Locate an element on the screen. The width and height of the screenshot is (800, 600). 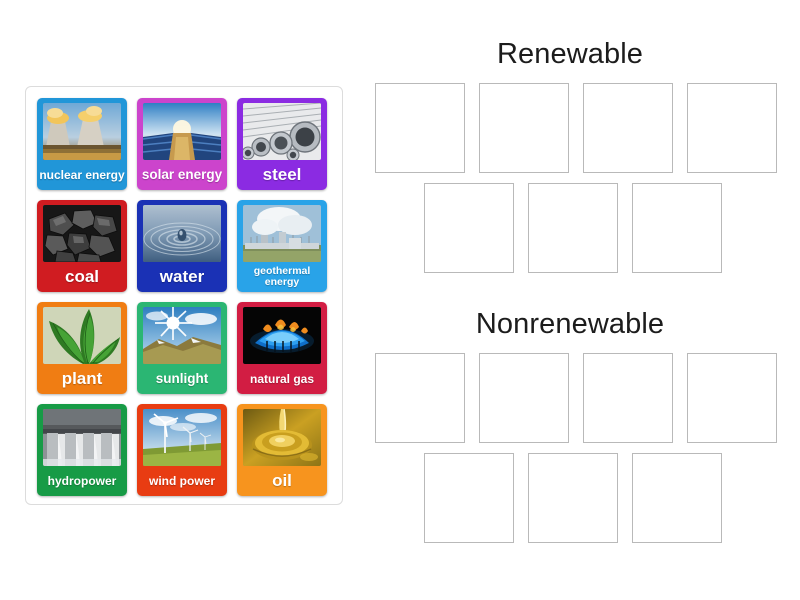
drop-slot-renewable-r2-c2 is located at coordinates (573, 228).